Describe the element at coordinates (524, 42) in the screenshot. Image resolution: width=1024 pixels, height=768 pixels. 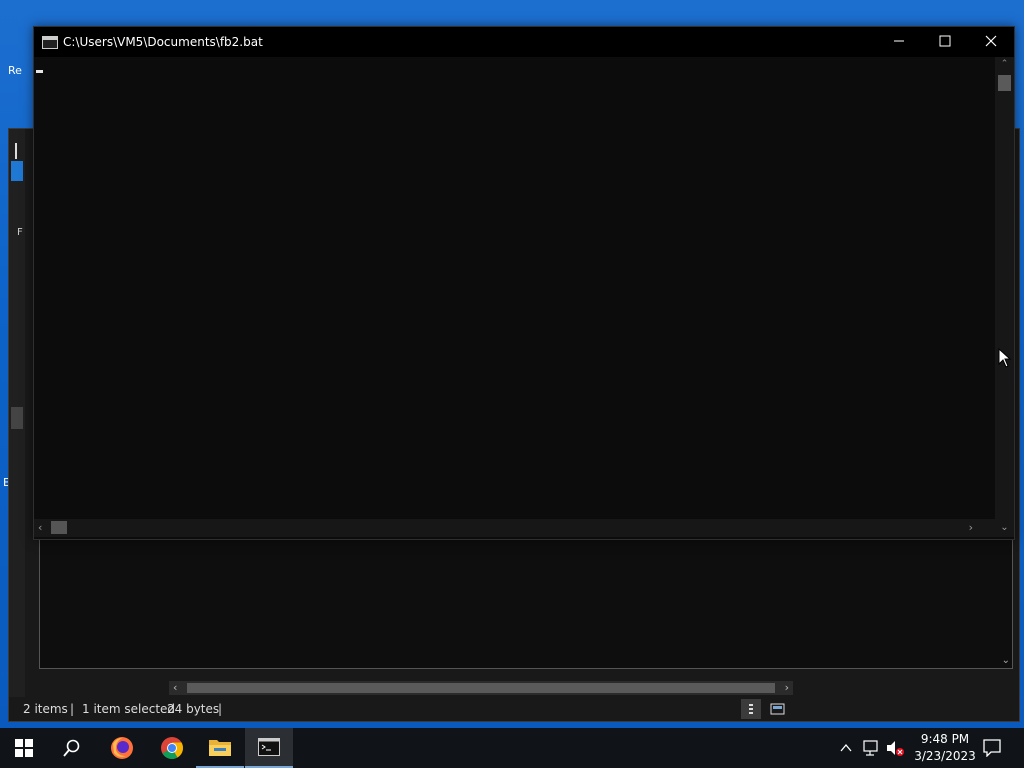
I see `title-bar: C:\Users\VM5\Documents\fb2.bat` at that location.